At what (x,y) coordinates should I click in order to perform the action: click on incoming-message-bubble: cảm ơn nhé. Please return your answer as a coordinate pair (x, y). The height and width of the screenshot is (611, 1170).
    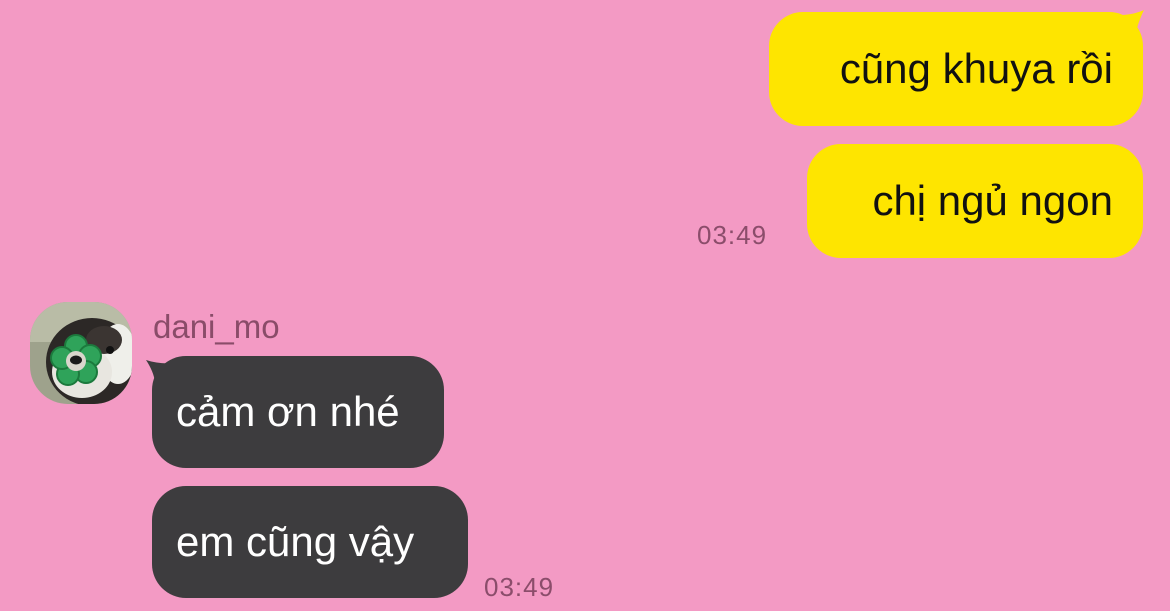
    Looking at the image, I should click on (298, 412).